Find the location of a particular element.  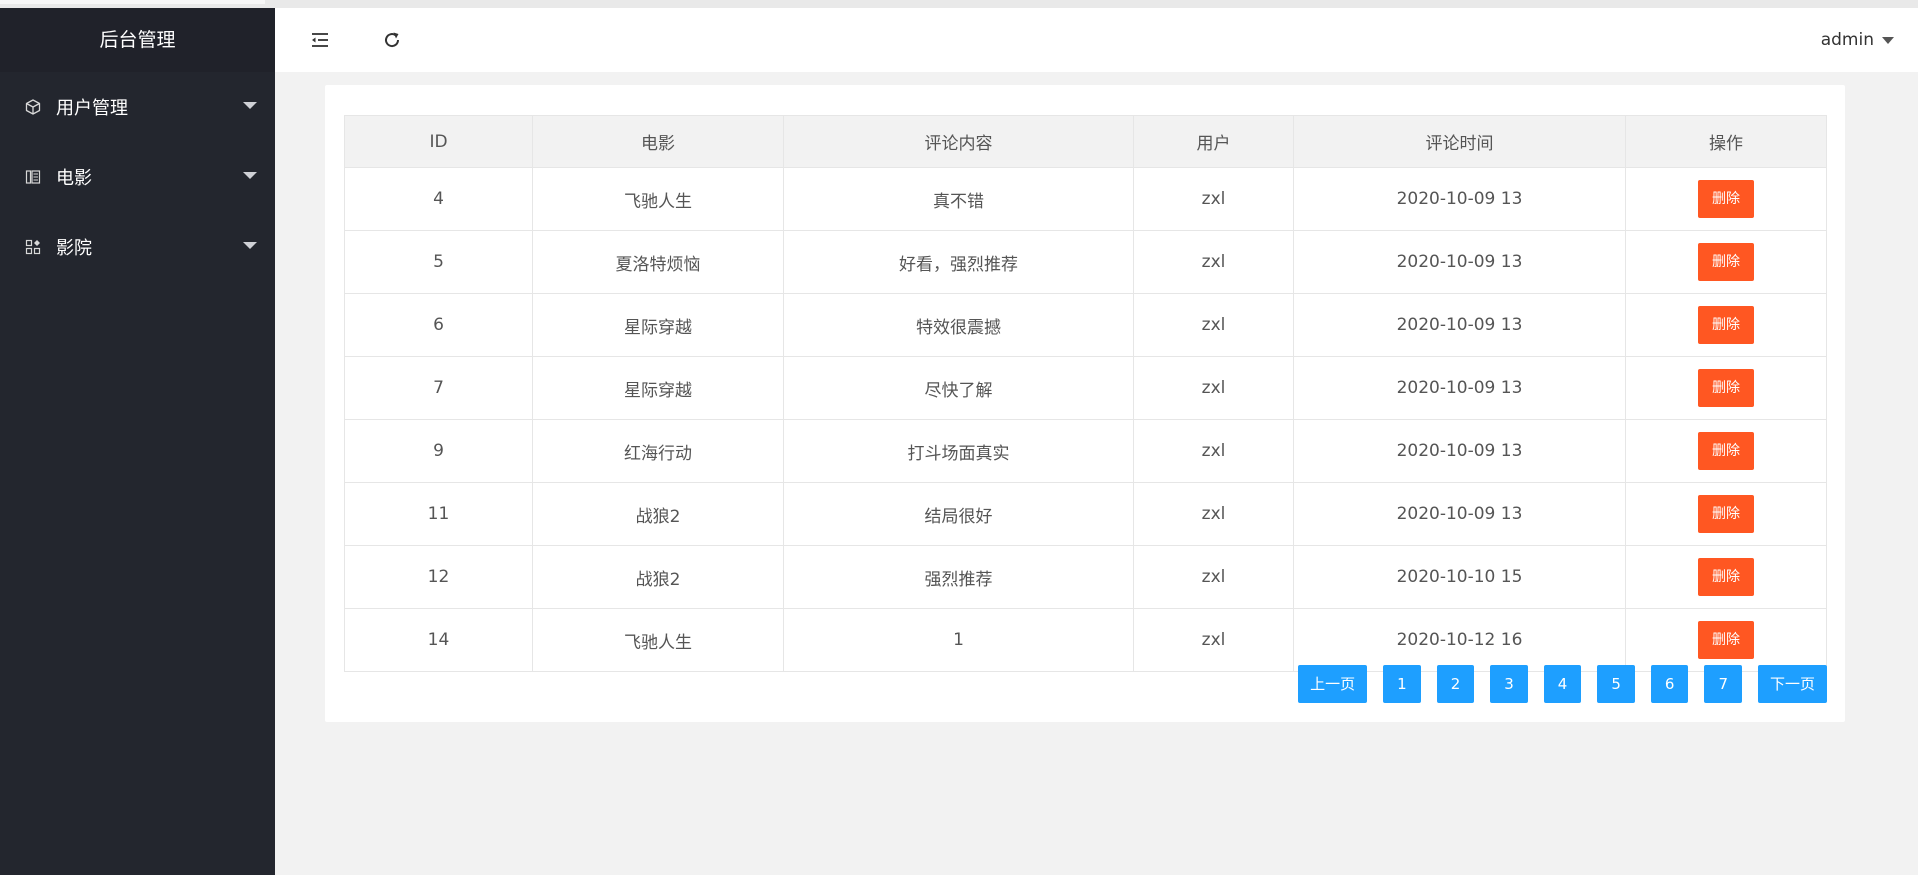

table-row: 12 战狼2 强烈推荐 zxl 2020-10-10 15 删除 is located at coordinates (1085, 577).